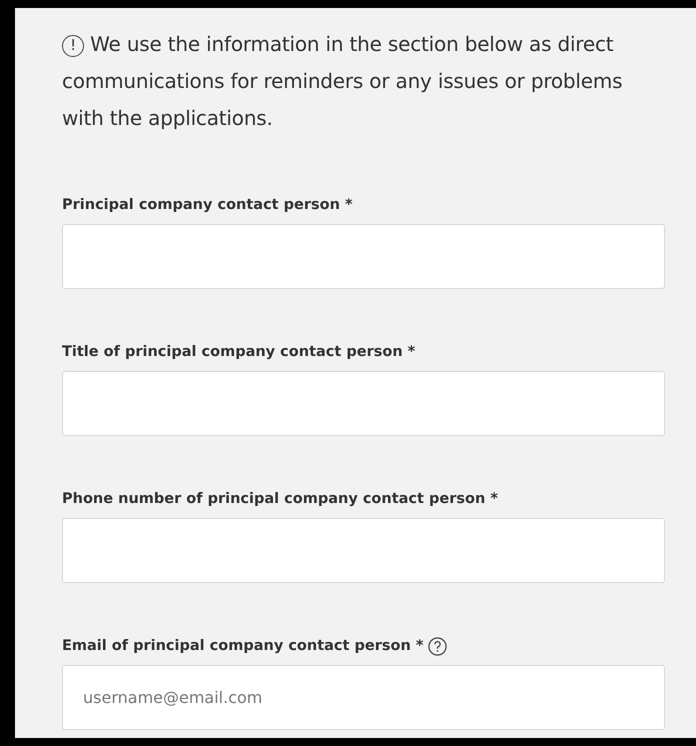 This screenshot has height=746, width=696. What do you see at coordinates (207, 205) in the screenshot?
I see `field-label: Principal company contact person *` at bounding box center [207, 205].